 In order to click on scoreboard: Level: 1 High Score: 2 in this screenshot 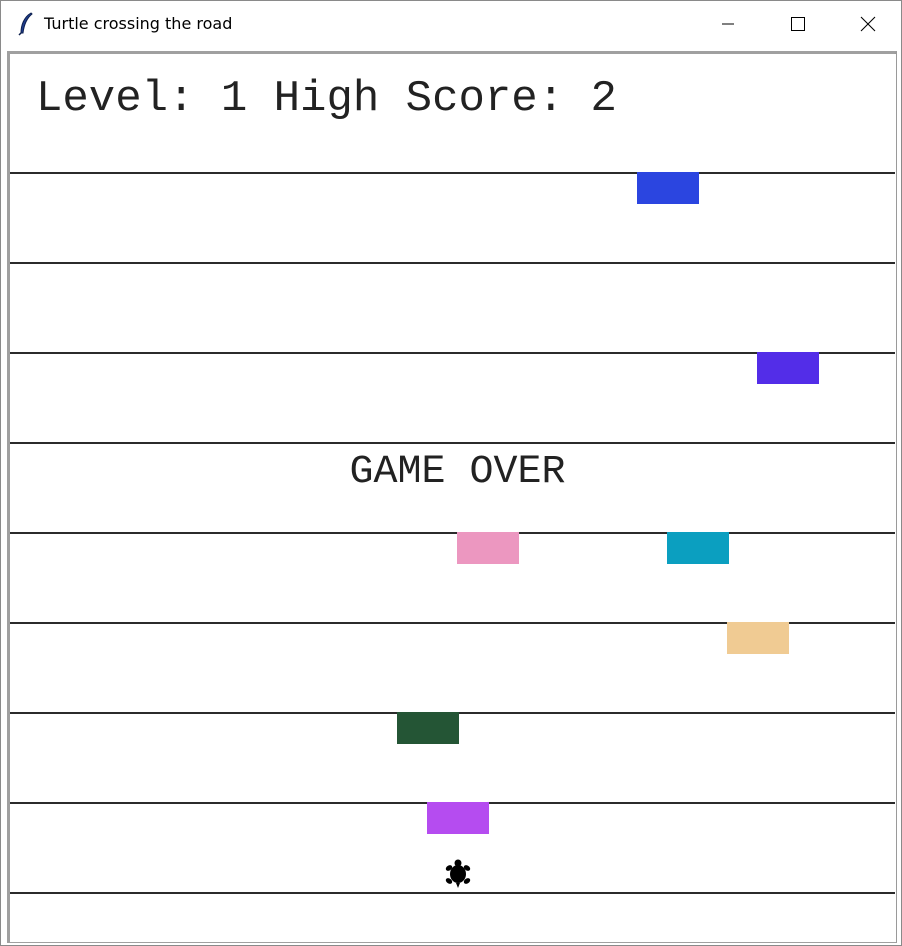, I will do `click(326, 99)`.